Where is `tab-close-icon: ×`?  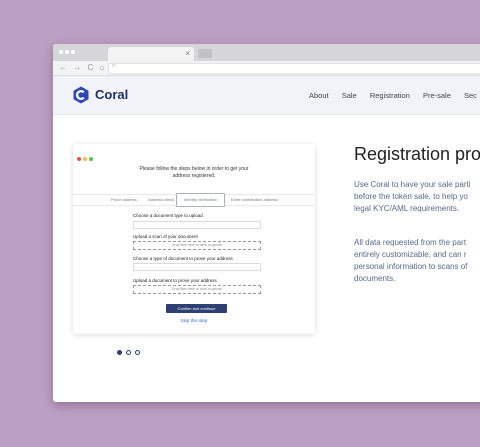
tab-close-icon: × is located at coordinates (187, 54).